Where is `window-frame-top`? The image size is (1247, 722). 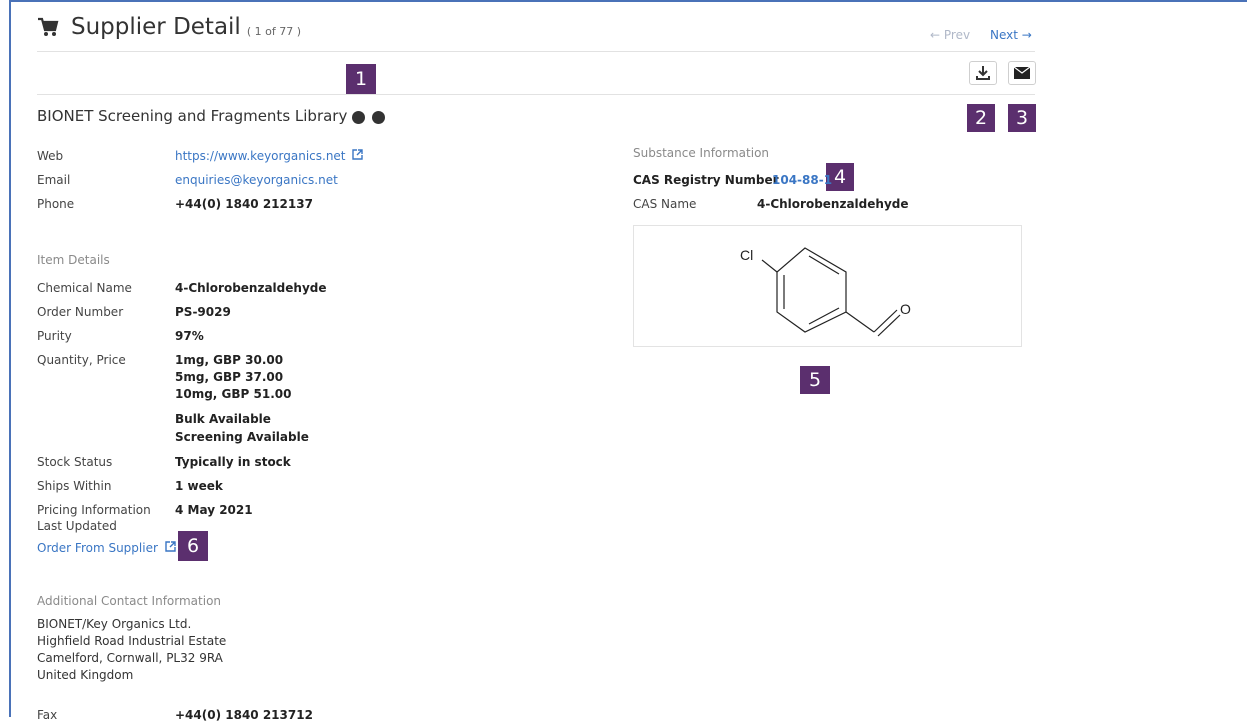 window-frame-top is located at coordinates (628, 1).